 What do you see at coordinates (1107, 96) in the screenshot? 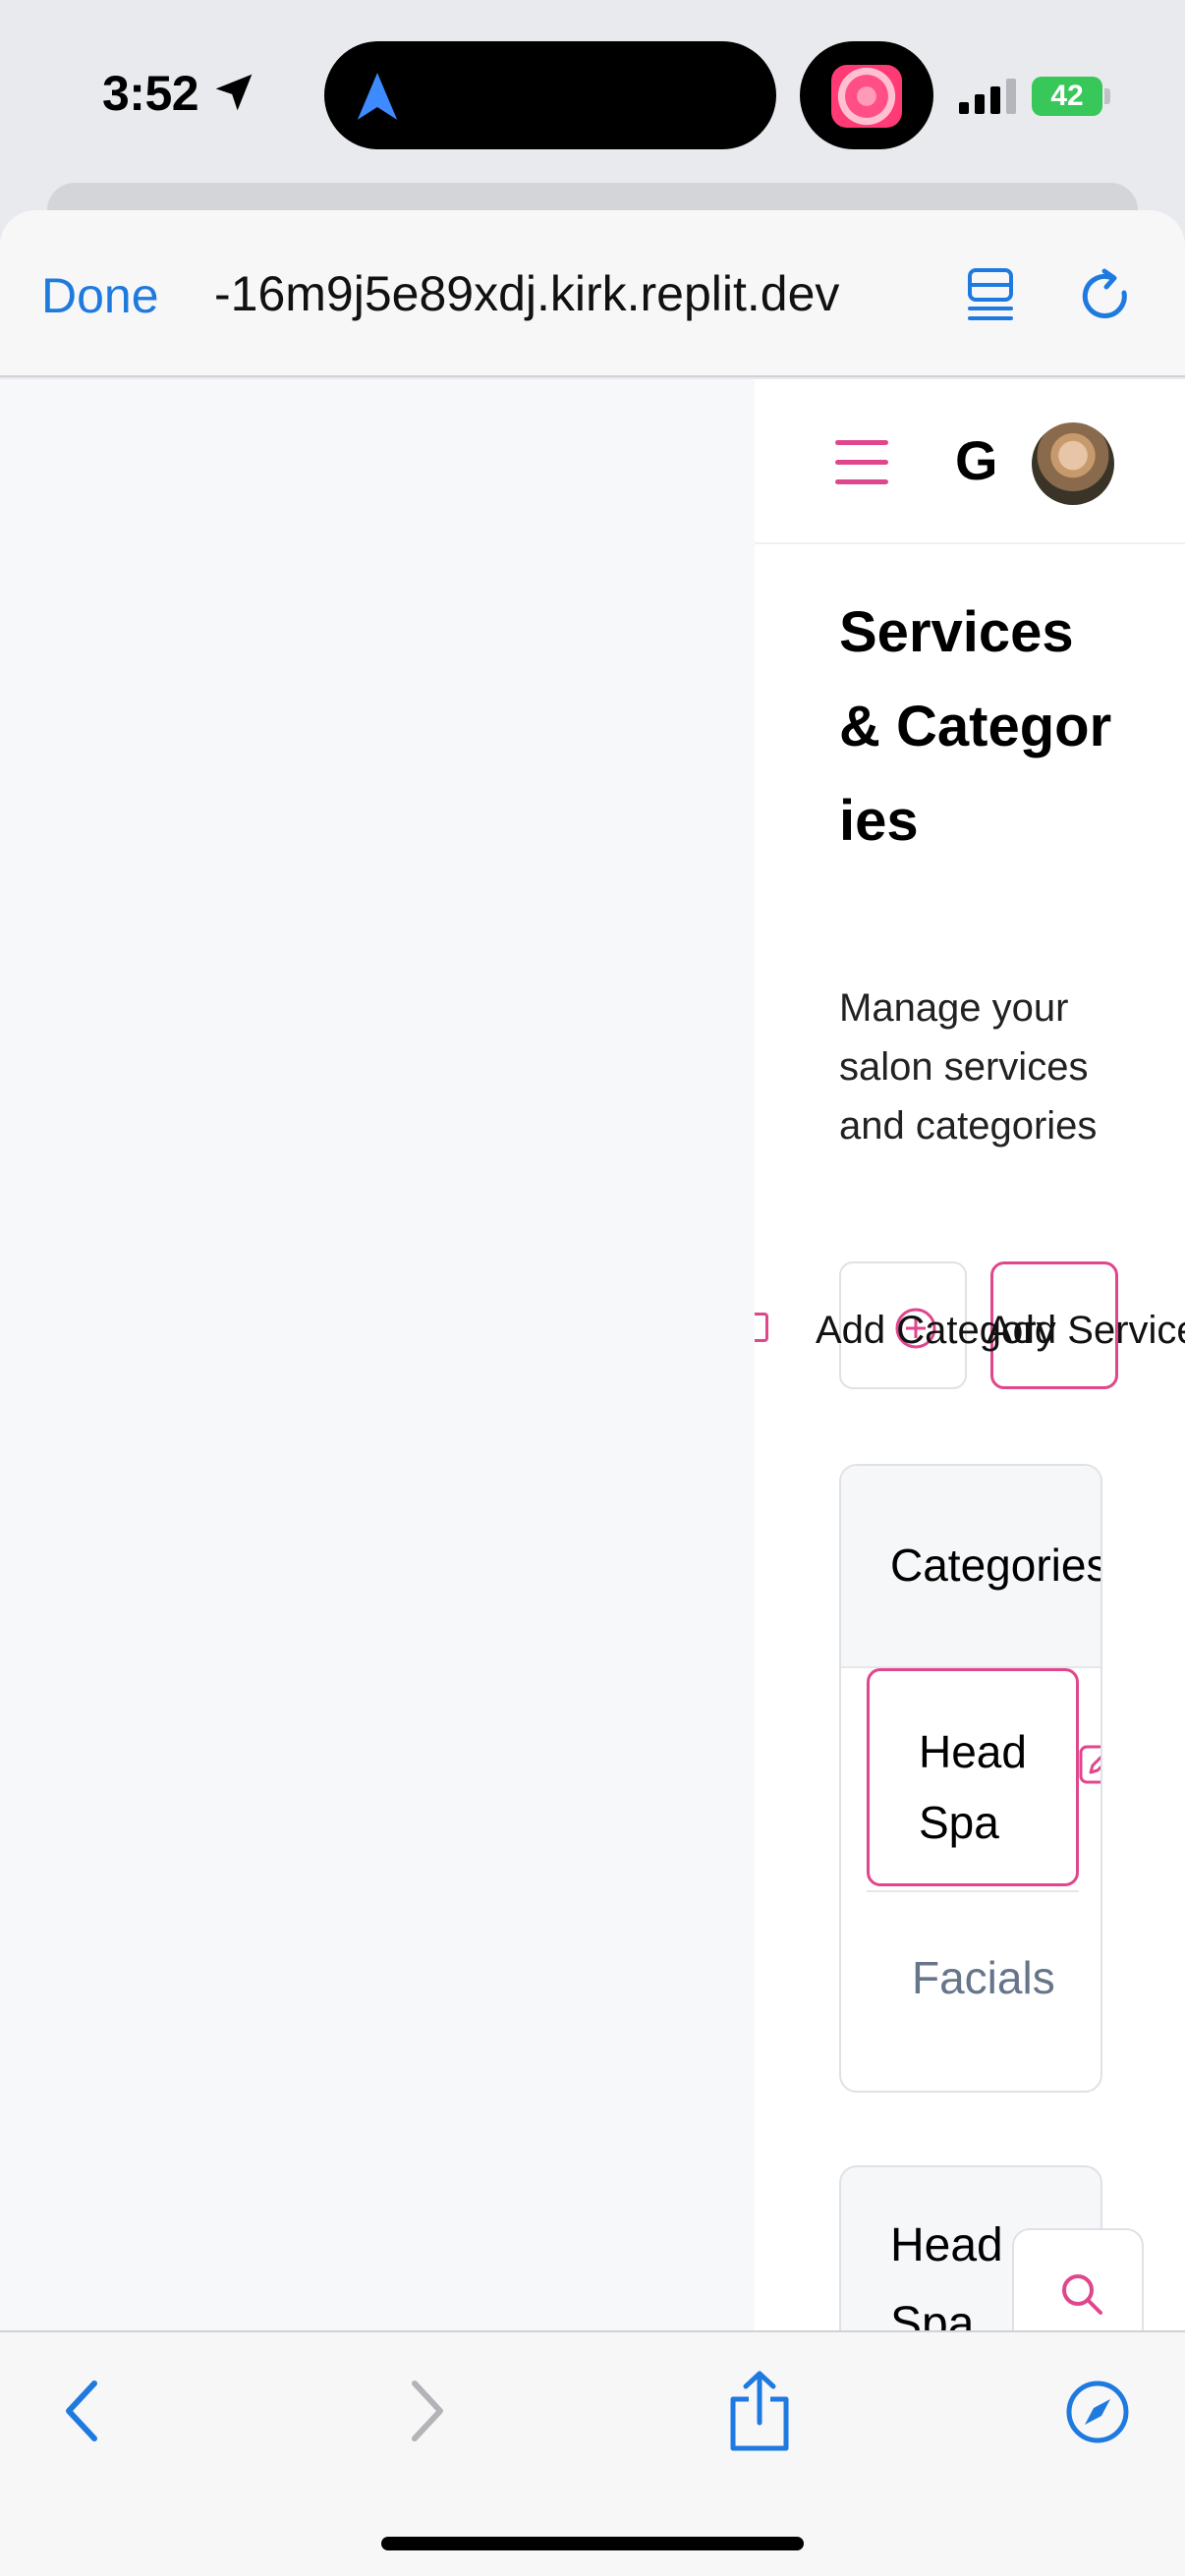
I see `battery-cap` at bounding box center [1107, 96].